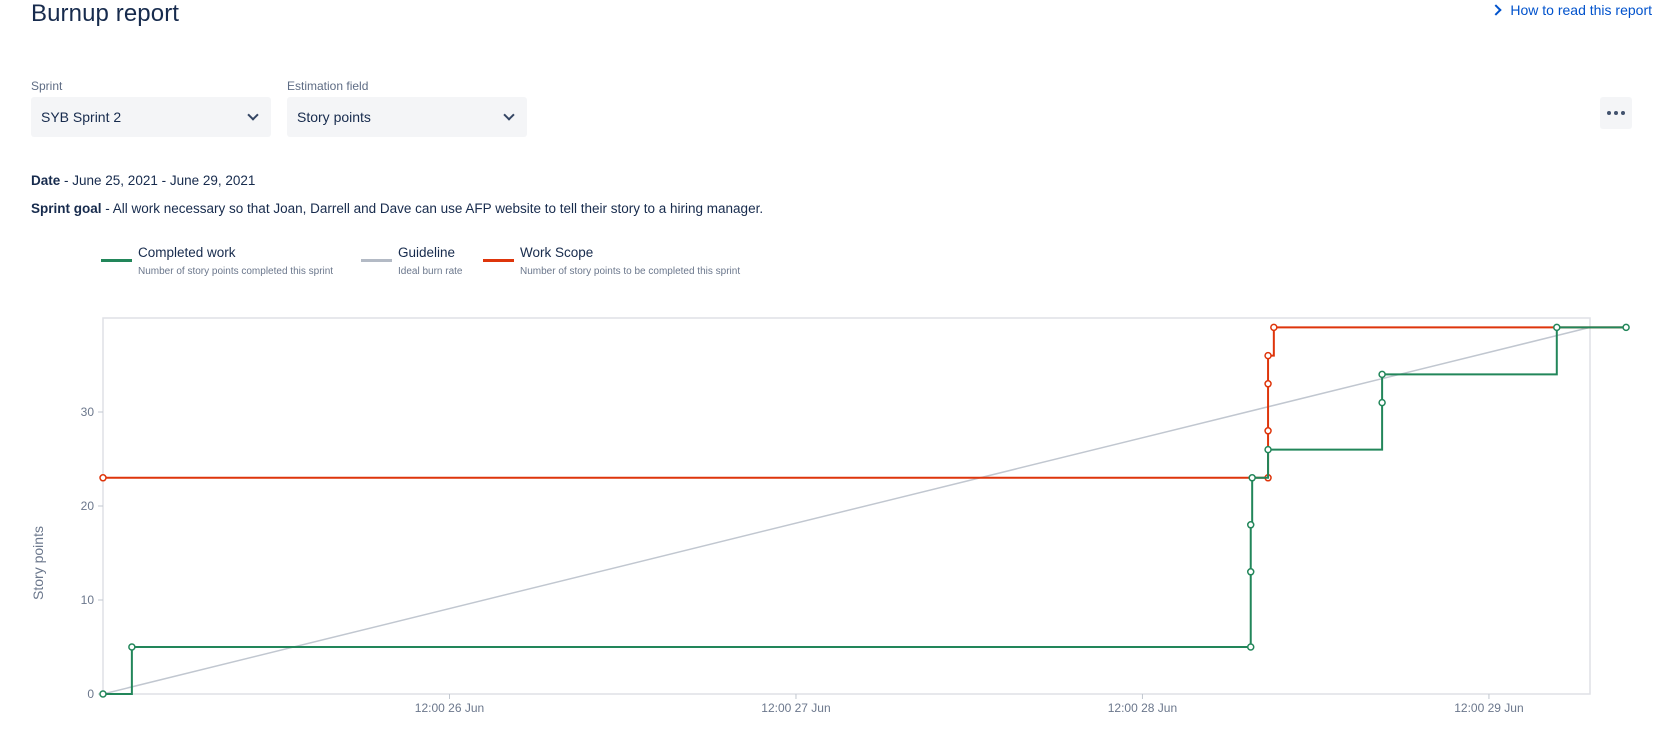  What do you see at coordinates (88, 600) in the screenshot?
I see `y-tick-label: 10` at bounding box center [88, 600].